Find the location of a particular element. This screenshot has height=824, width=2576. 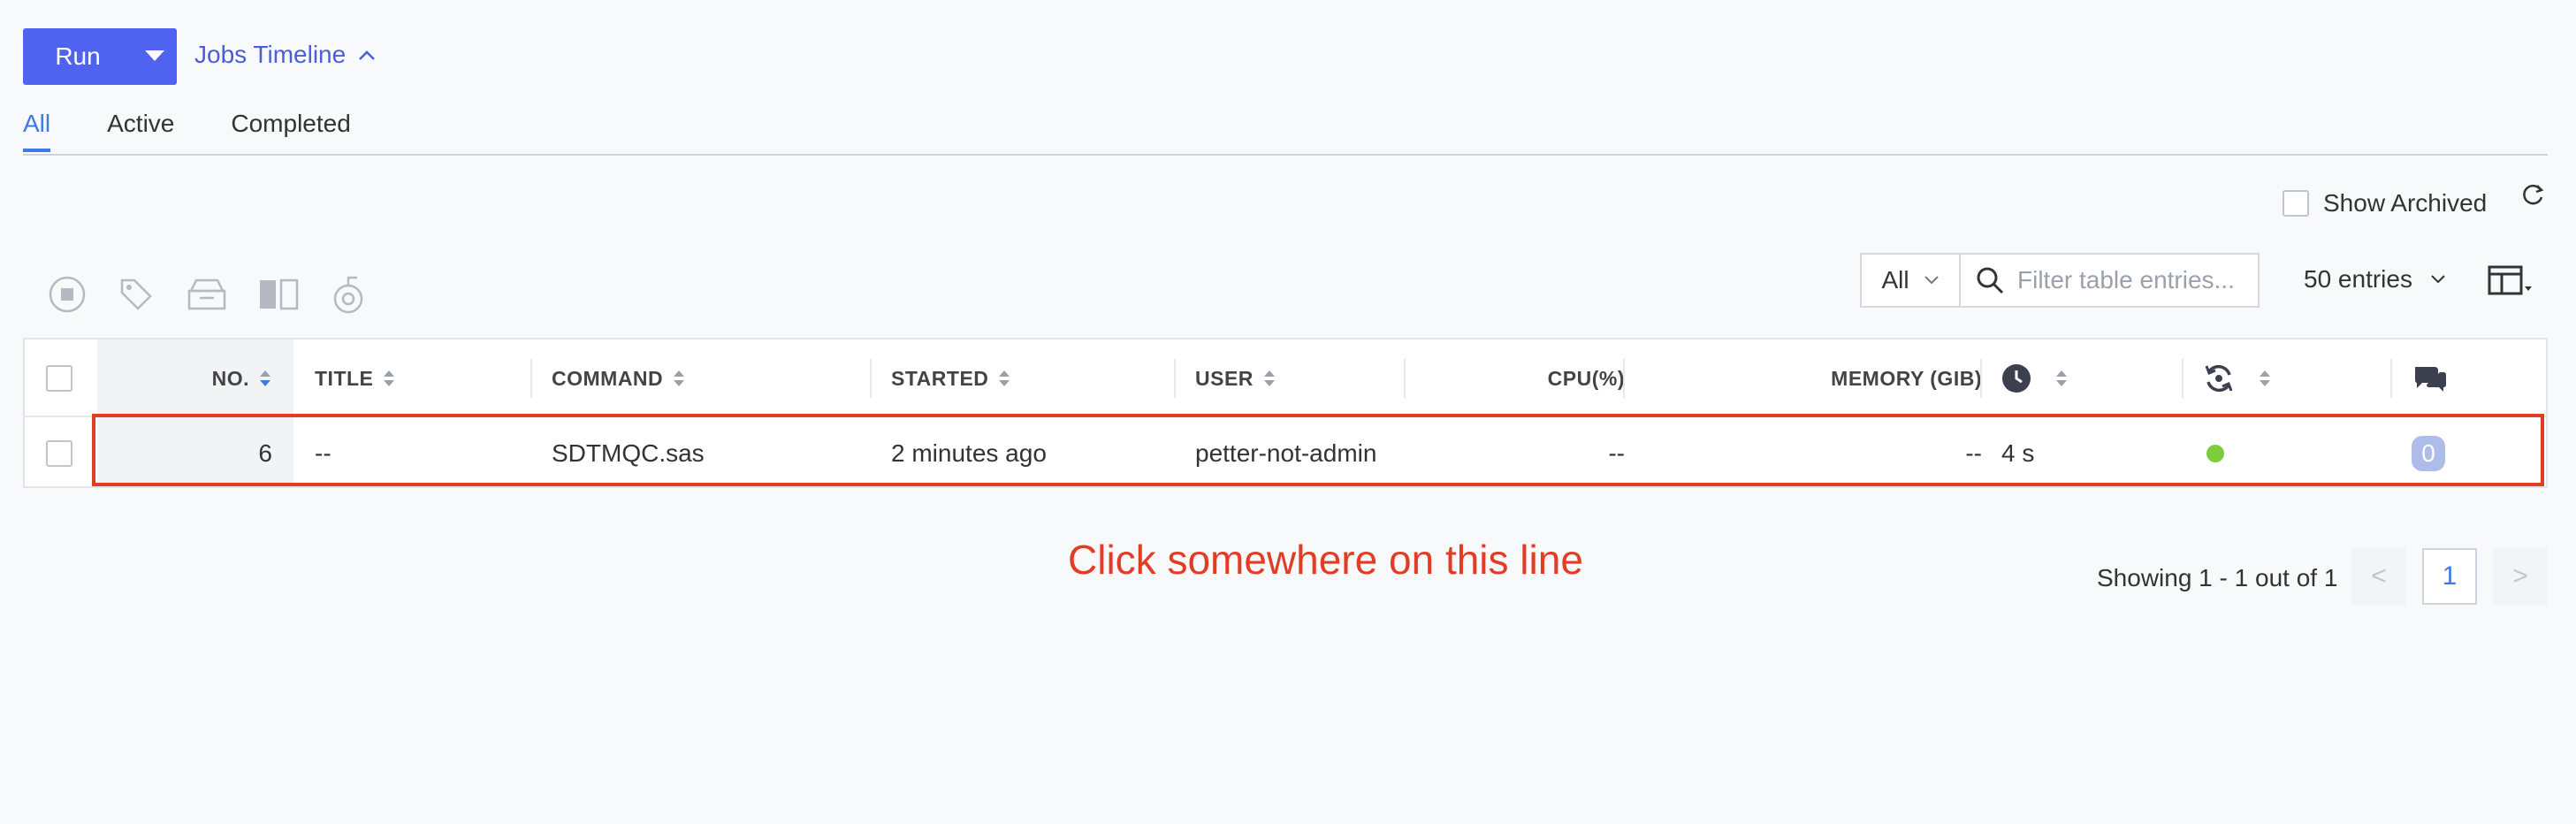

header-comments is located at coordinates (2430, 378).